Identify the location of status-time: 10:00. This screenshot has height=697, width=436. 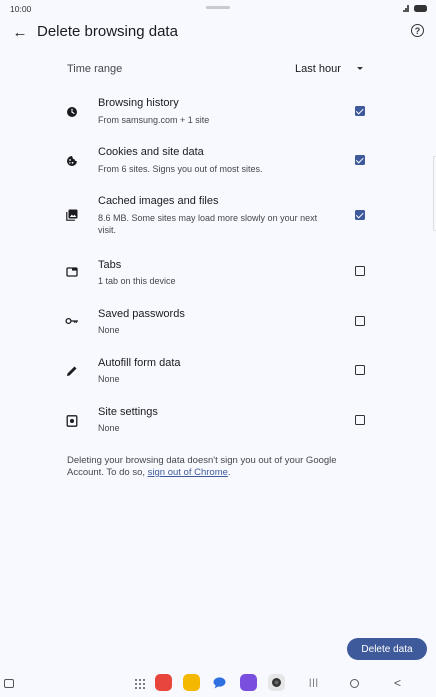
(21, 9).